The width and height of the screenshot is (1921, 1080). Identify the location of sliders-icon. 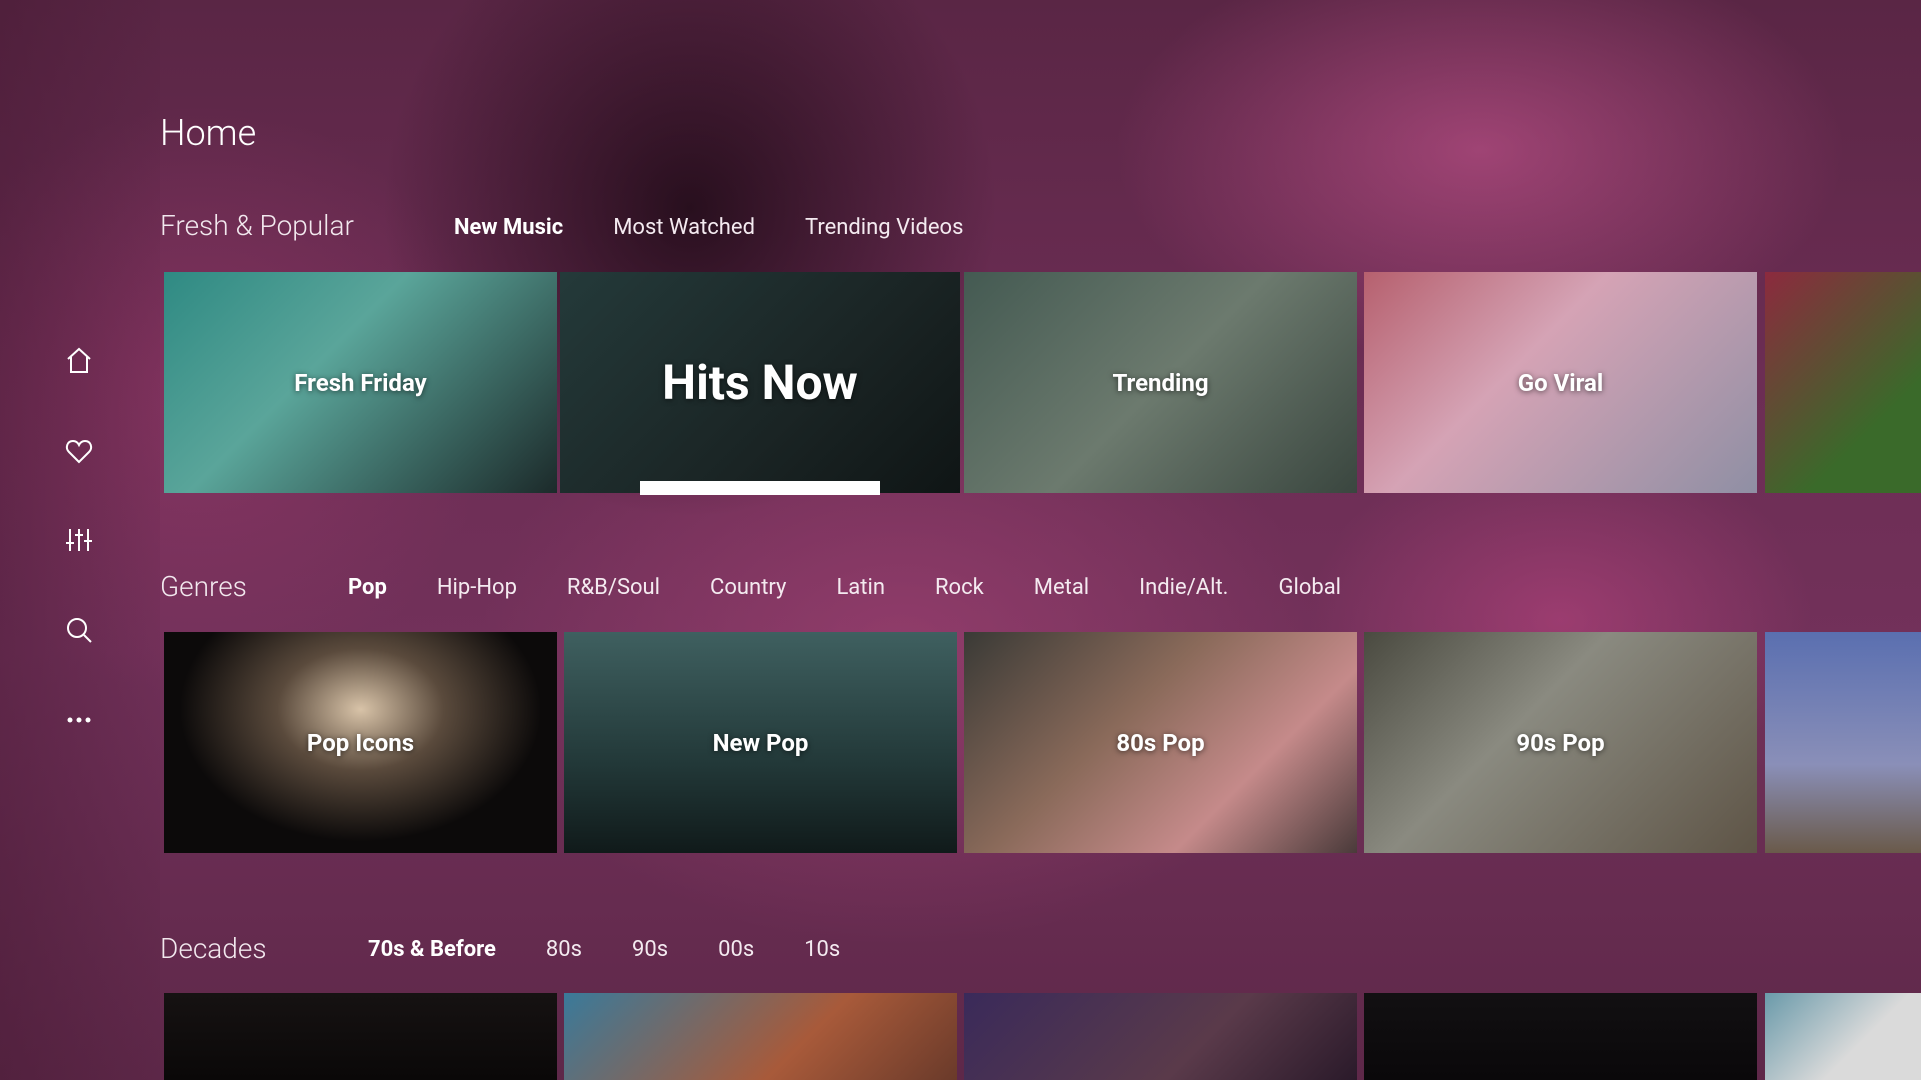
(79, 540).